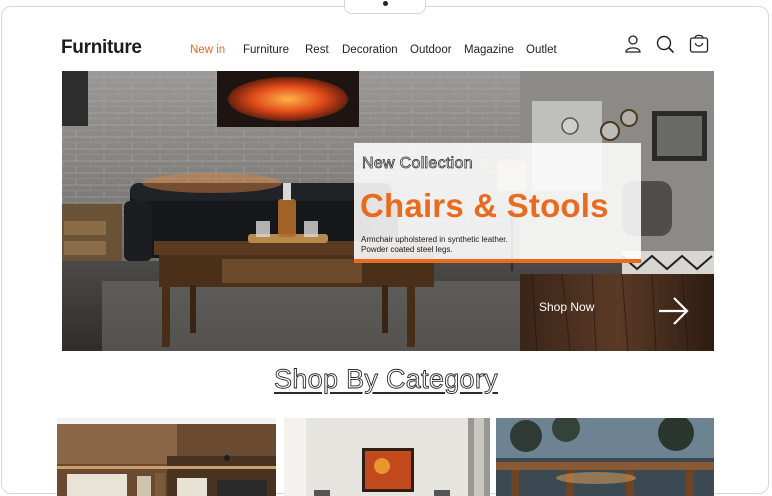 Image resolution: width=772 pixels, height=496 pixels. Describe the element at coordinates (567, 307) in the screenshot. I see `shop-now-label: Shop Now` at that location.